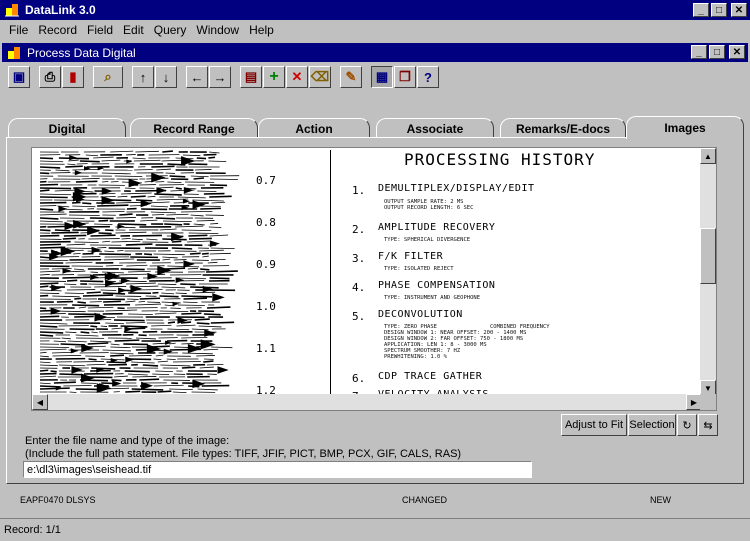 The width and height of the screenshot is (750, 541). Describe the element at coordinates (320, 77) in the screenshot. I see `clear-button: ⌫` at that location.